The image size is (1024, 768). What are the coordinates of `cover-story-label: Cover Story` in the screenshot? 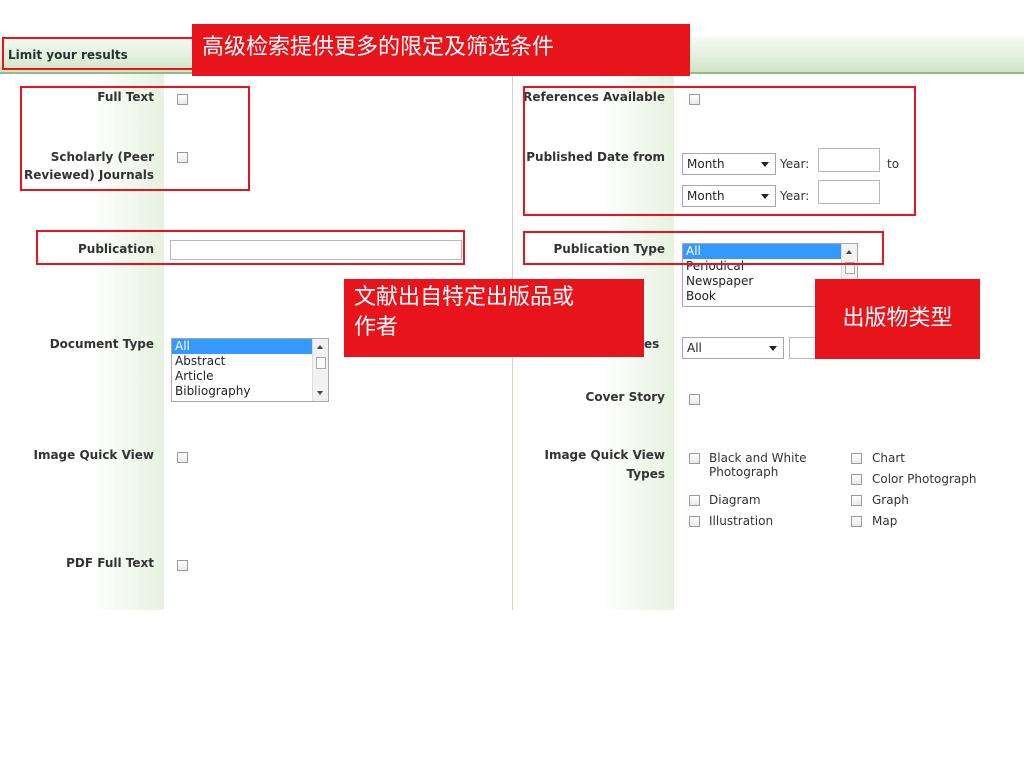 It's located at (625, 397).